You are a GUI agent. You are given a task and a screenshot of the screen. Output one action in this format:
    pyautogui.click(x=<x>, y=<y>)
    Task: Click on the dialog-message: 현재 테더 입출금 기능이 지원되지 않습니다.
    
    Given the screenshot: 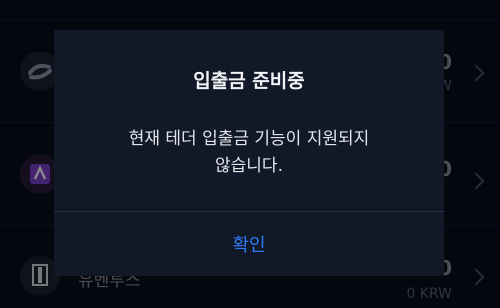 What is the action you would take?
    pyautogui.click(x=249, y=152)
    